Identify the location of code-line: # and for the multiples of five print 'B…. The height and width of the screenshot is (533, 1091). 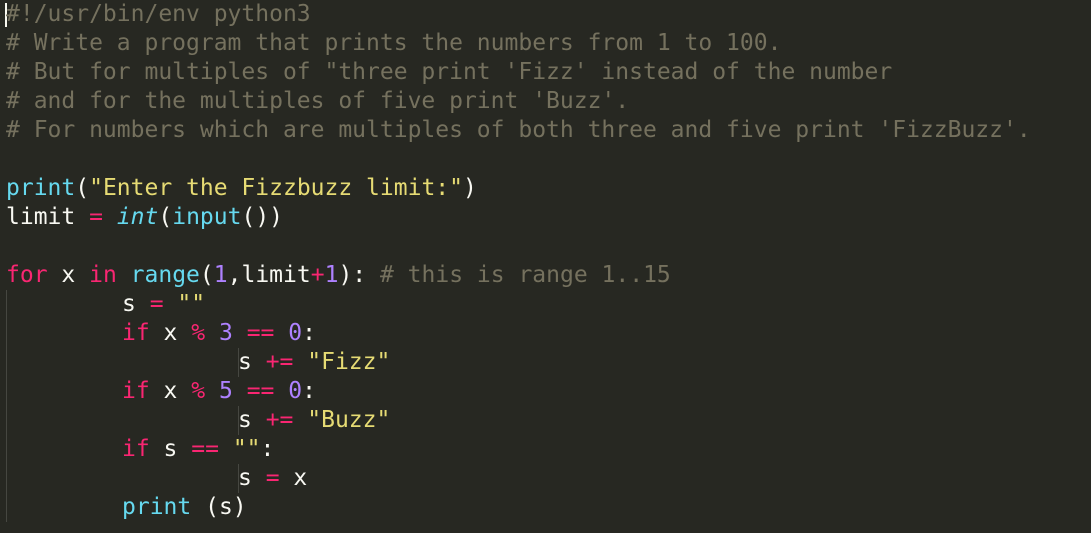
(548, 101).